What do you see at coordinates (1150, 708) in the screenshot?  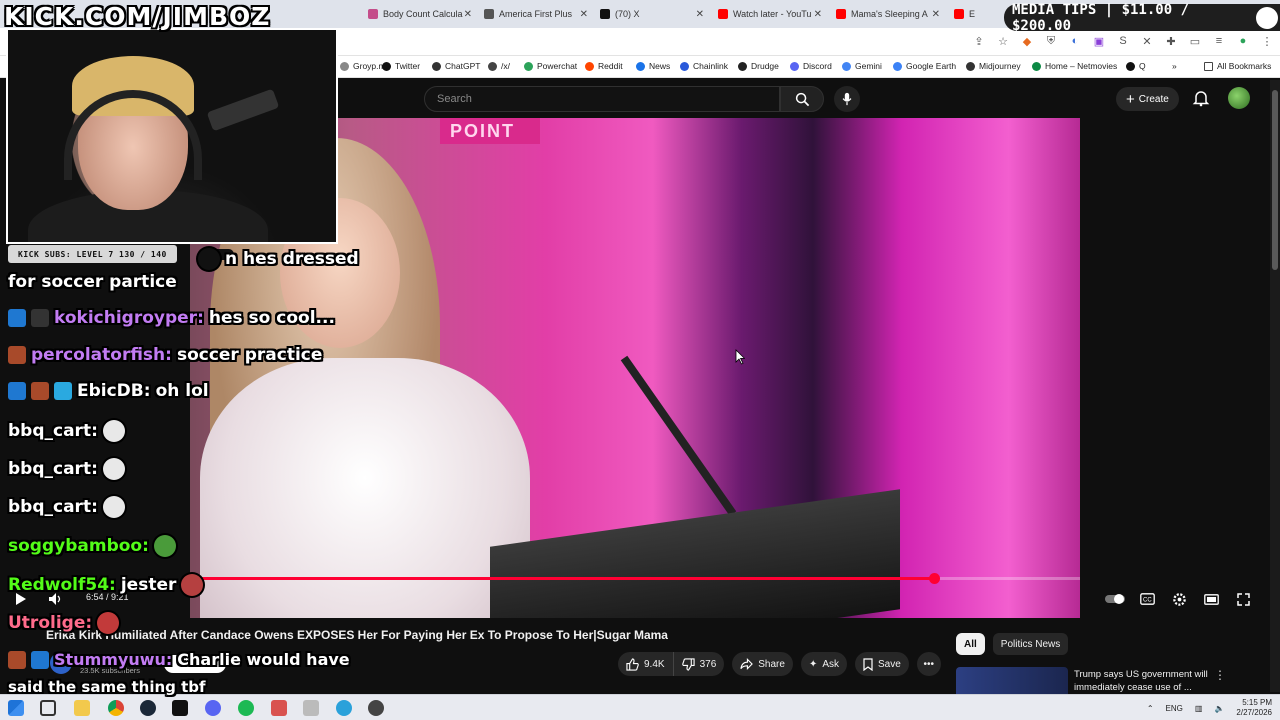 I see `tray-expand-icon: ⌃` at bounding box center [1150, 708].